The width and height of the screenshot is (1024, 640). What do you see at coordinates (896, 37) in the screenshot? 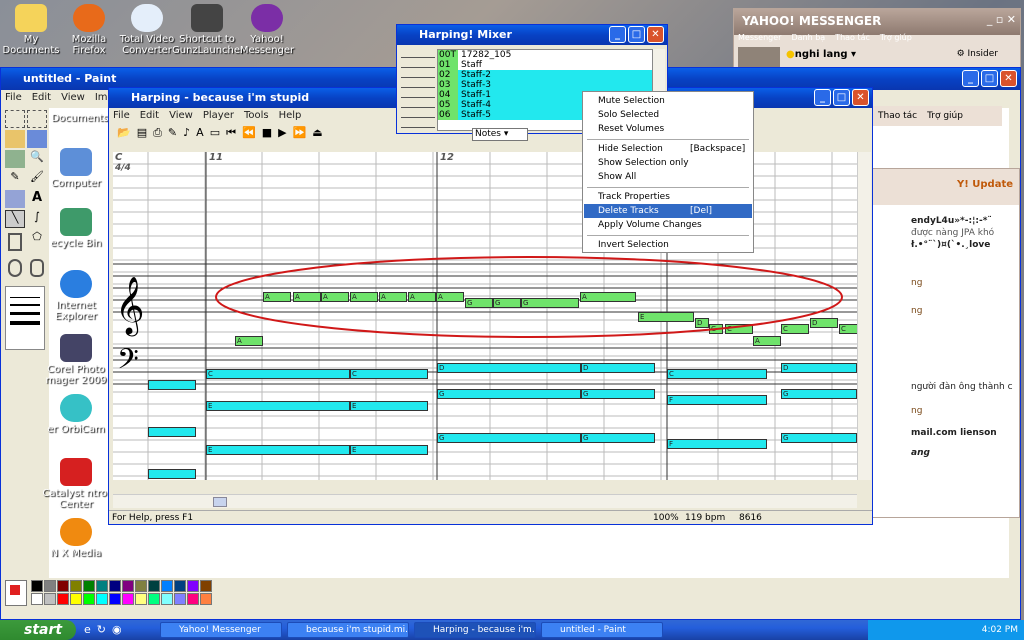
I see `yahoo-menu-help: Trợ giúp` at bounding box center [896, 37].